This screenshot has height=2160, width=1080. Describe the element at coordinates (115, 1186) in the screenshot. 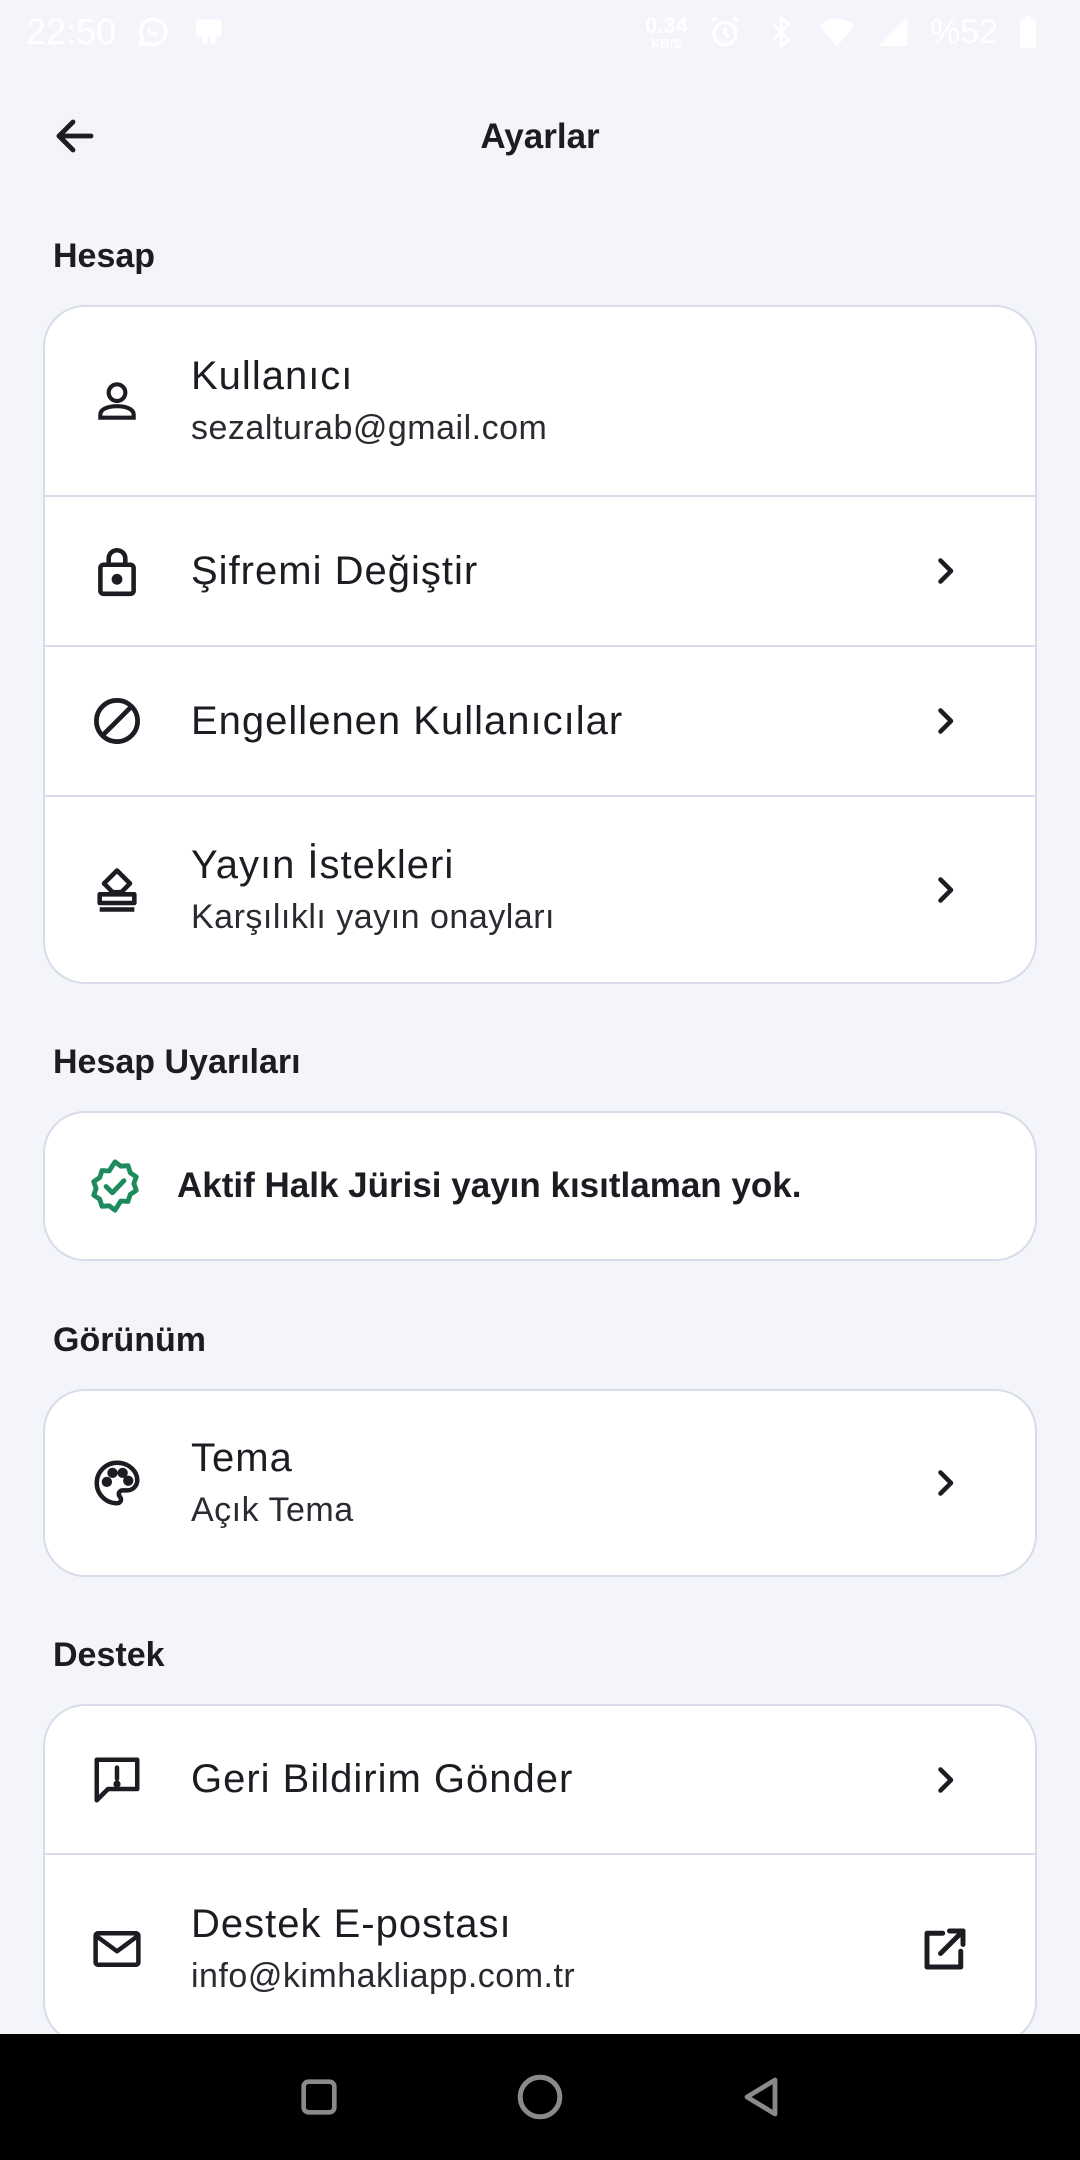

I see `verified-badge-icon` at that location.